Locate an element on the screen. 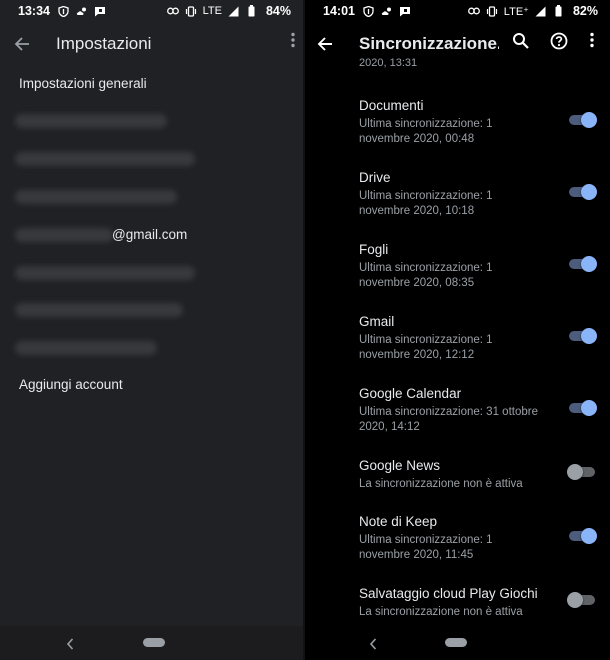 The height and width of the screenshot is (660, 610). general-settings-item: Impostazioni generali is located at coordinates (83, 83).